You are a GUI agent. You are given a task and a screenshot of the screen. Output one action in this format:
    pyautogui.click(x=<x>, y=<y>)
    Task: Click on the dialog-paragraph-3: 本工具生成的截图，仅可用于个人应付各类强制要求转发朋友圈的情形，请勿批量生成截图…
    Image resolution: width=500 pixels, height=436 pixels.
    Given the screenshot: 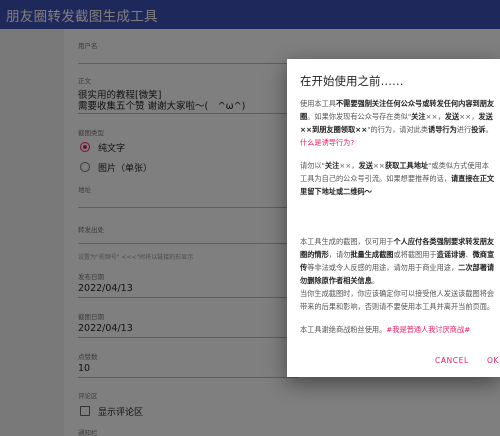 What is the action you would take?
    pyautogui.click(x=397, y=261)
    